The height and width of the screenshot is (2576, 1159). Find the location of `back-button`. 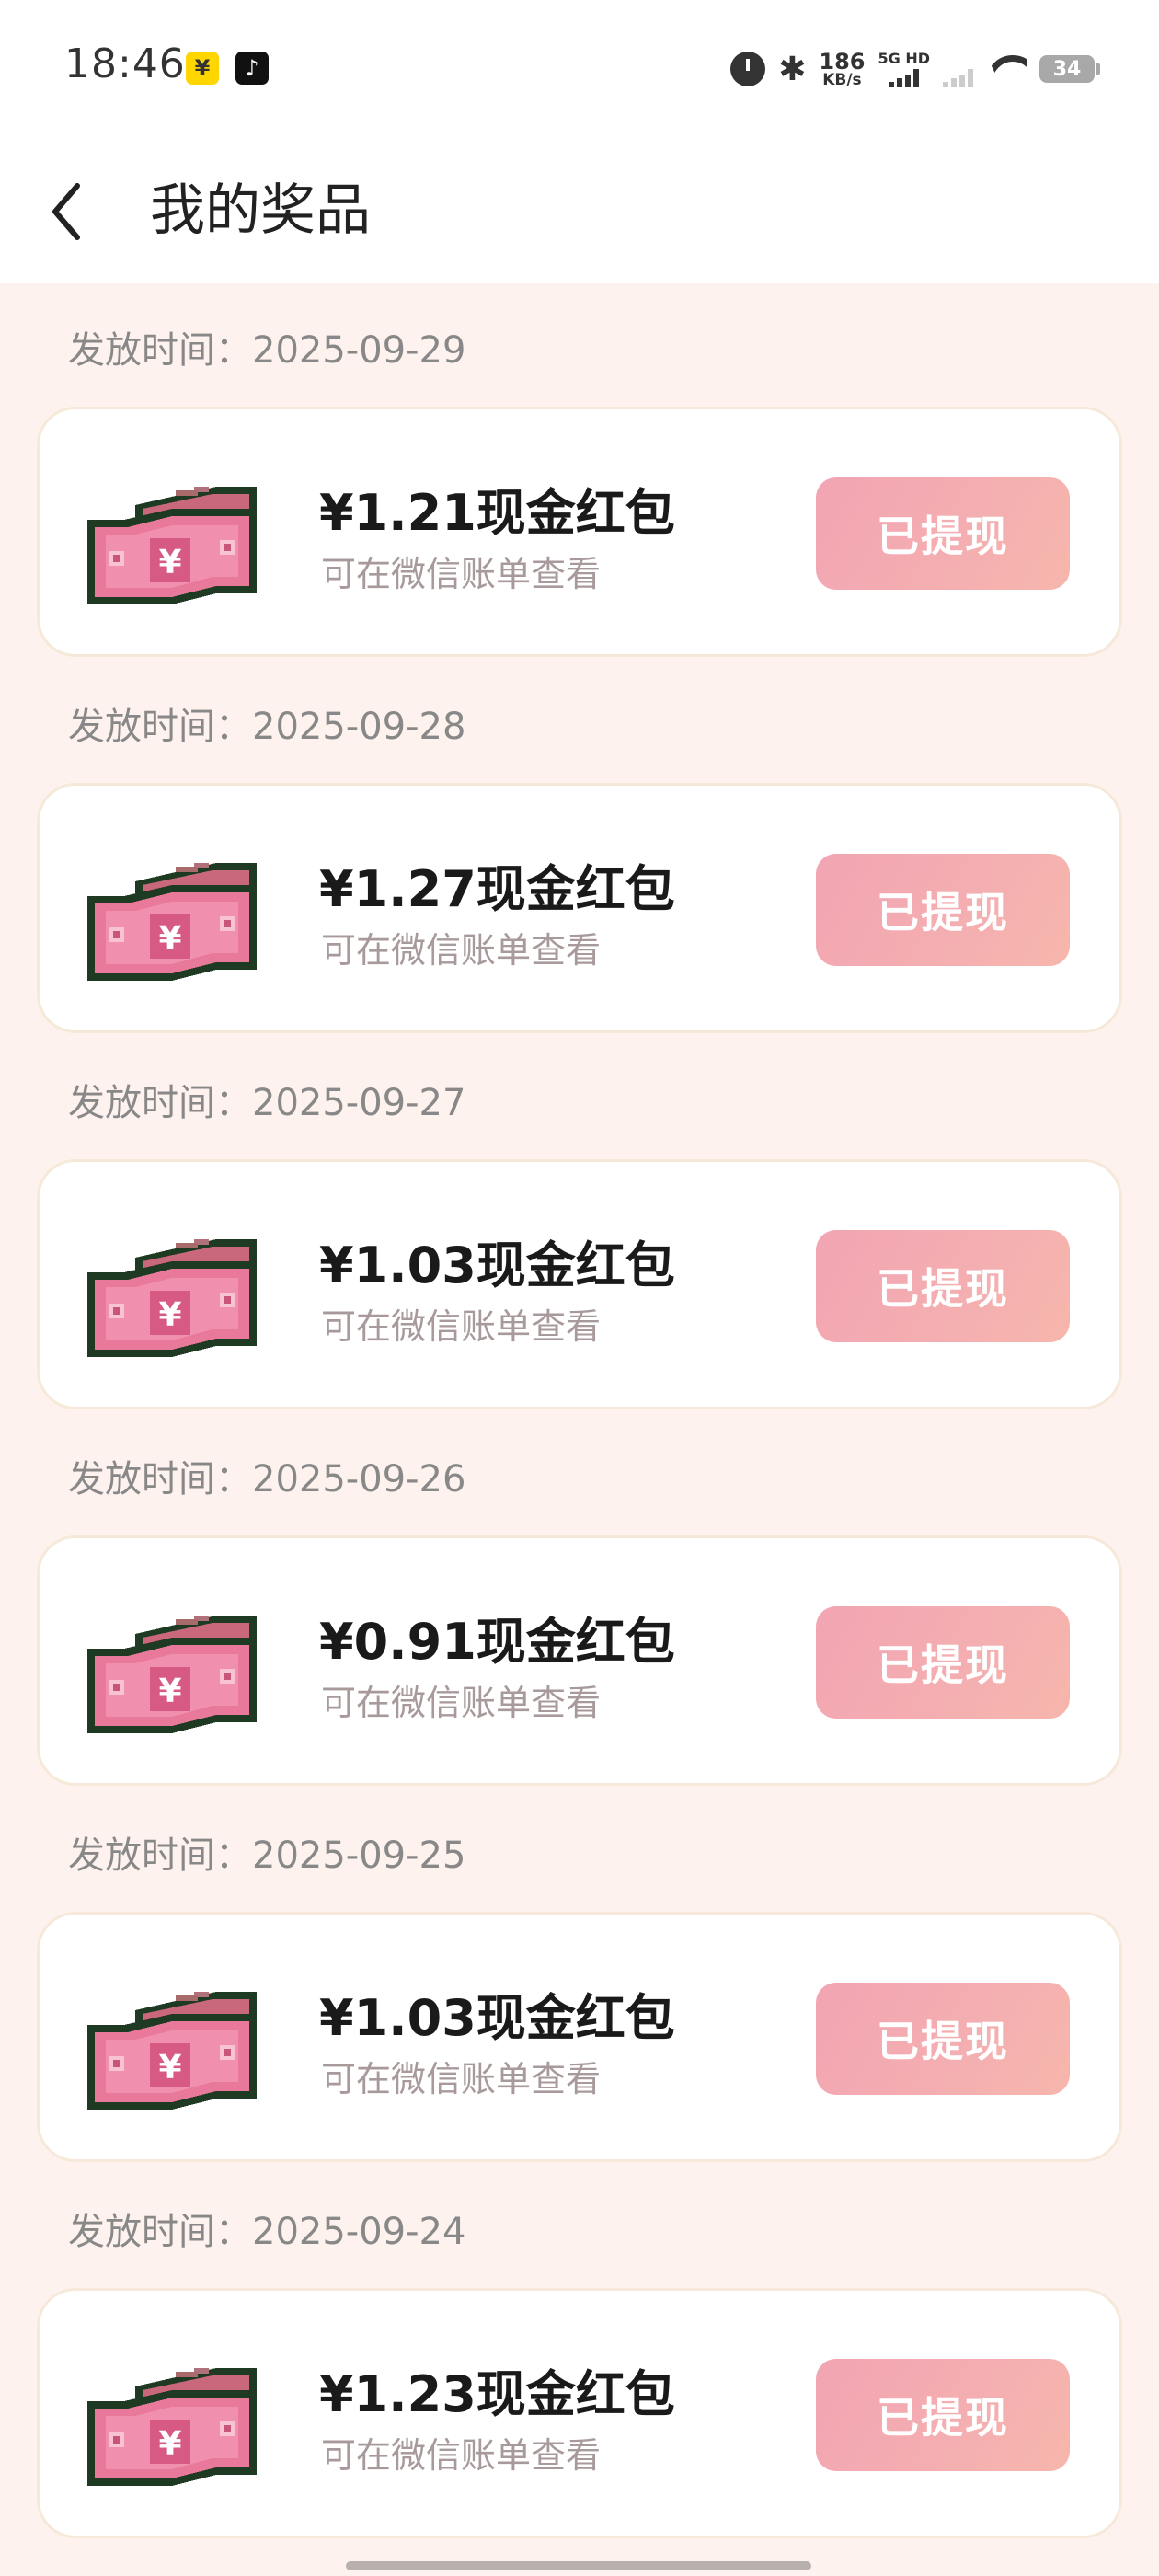

back-button is located at coordinates (75, 211).